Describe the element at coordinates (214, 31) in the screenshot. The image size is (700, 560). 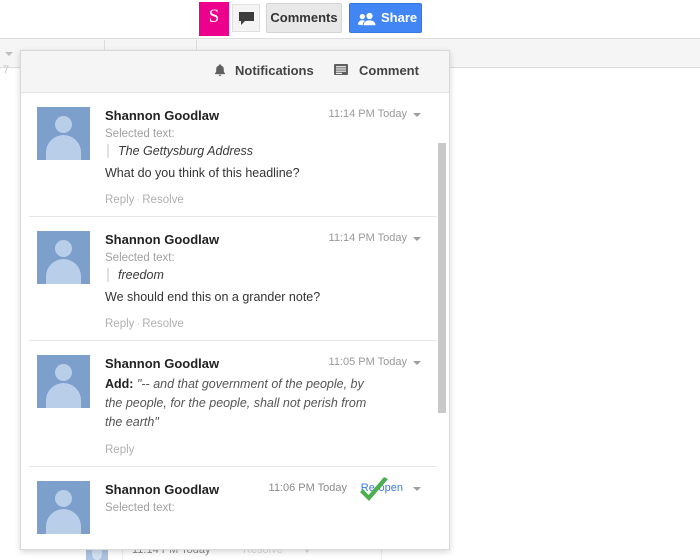
I see `app-badge-underline` at that location.